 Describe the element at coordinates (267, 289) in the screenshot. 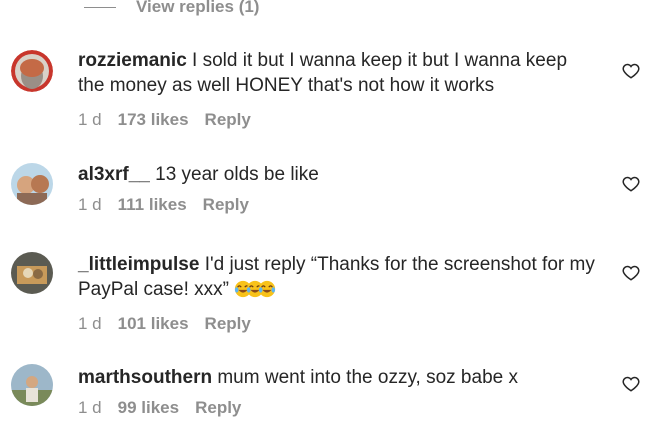

I see `face-with-tears-of-joy-icon` at that location.